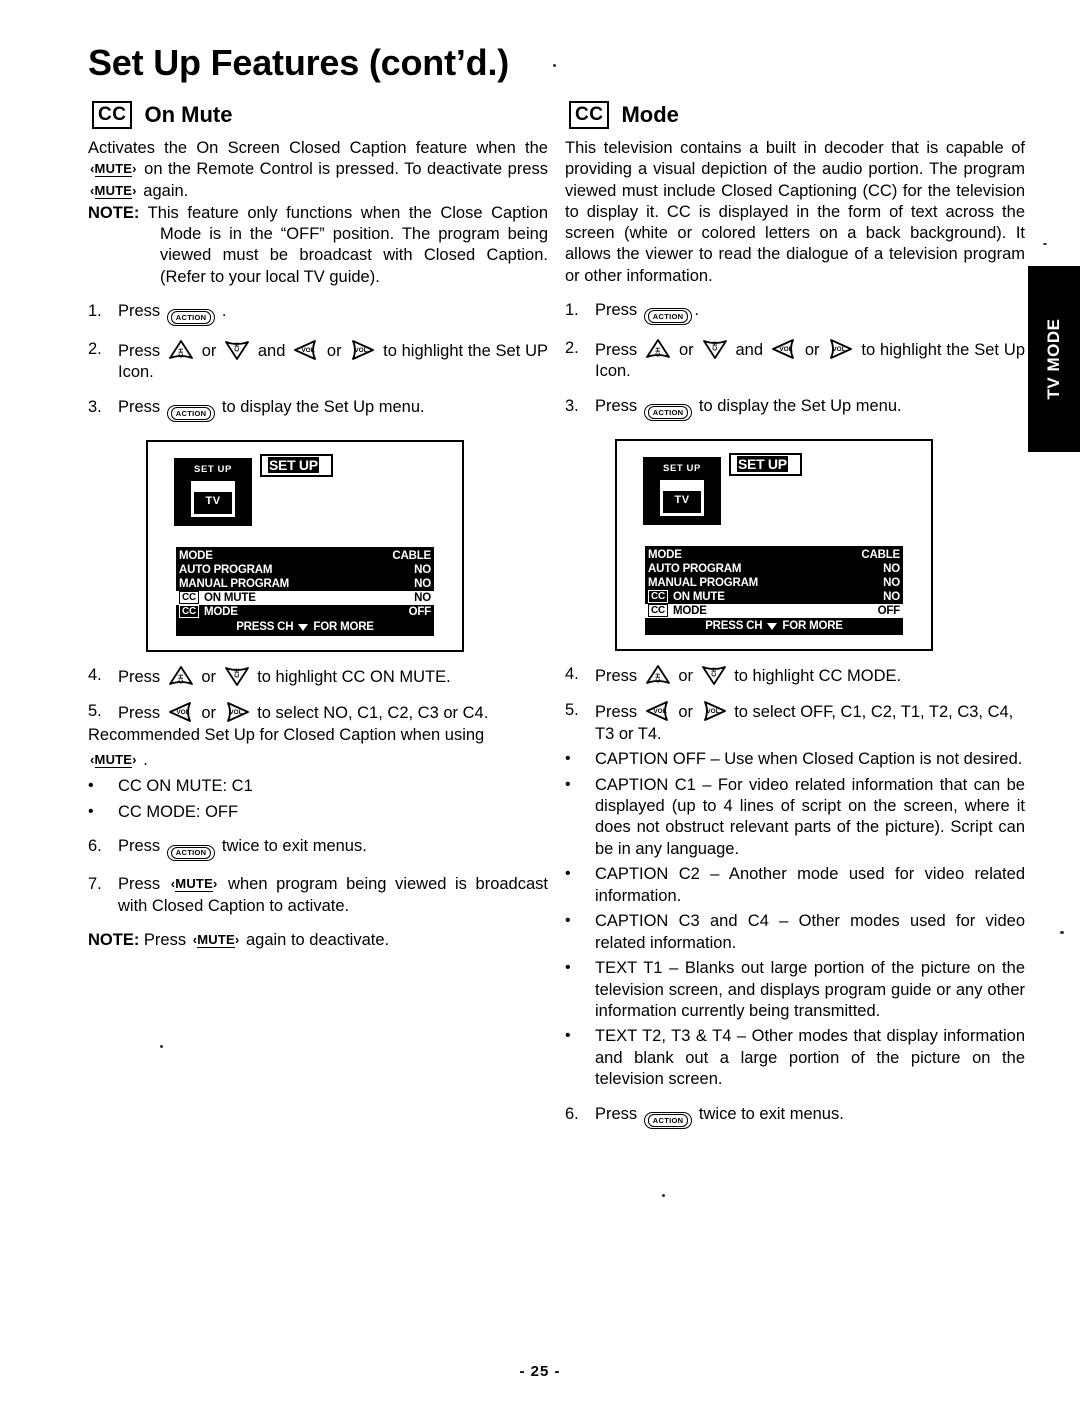  Describe the element at coordinates (572, 710) in the screenshot. I see `step-number: 5.` at that location.